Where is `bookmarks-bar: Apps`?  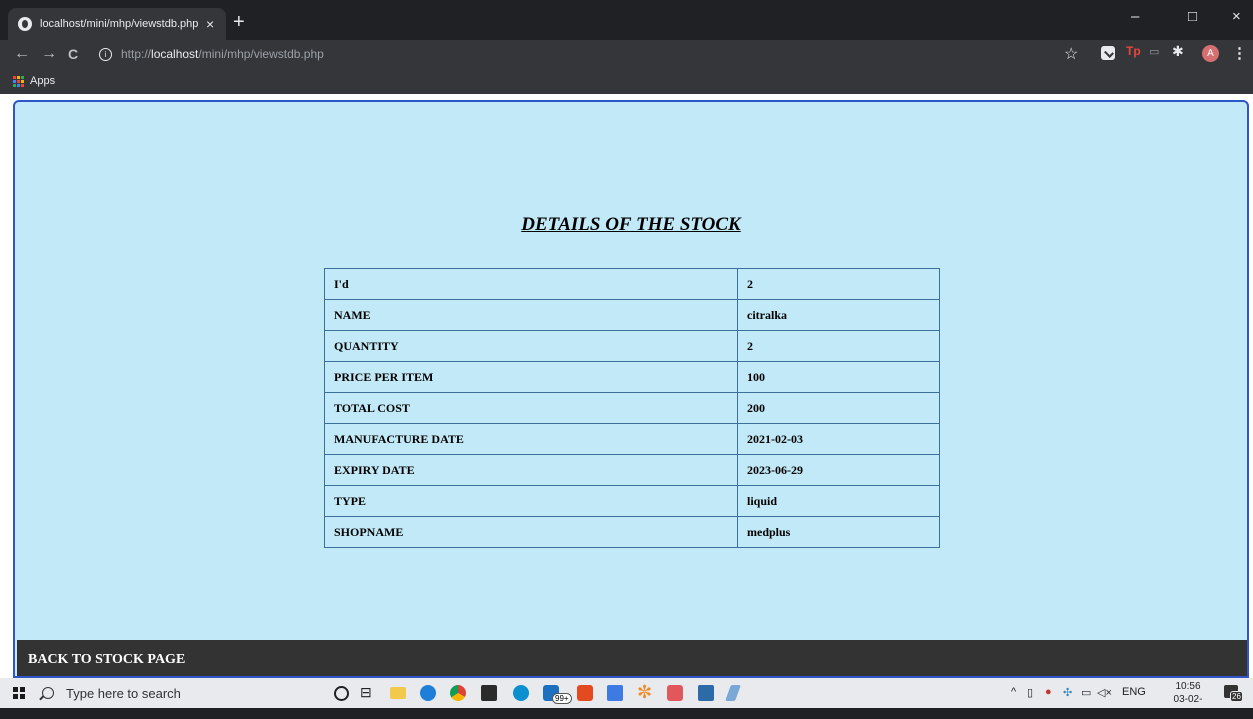
bookmarks-bar: Apps is located at coordinates (626, 81).